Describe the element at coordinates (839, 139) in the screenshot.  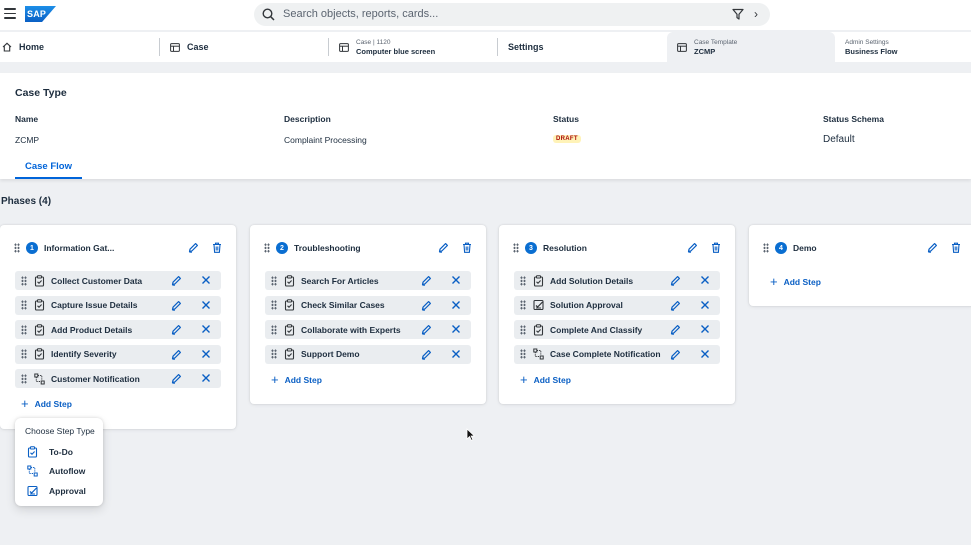
I see `status-schema-value: Default` at that location.